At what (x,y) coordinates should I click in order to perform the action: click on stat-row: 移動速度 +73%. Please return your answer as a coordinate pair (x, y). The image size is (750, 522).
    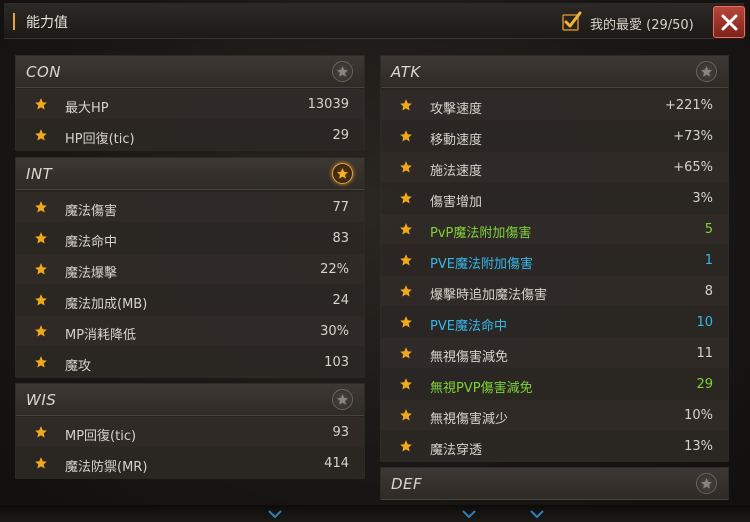
    Looking at the image, I should click on (554, 136).